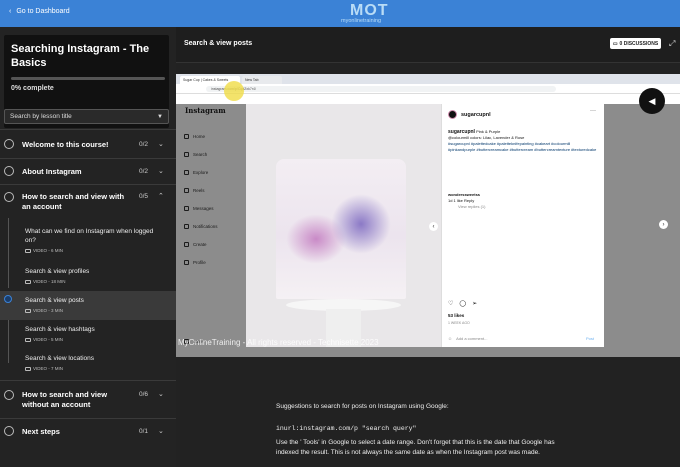 This screenshot has width=680, height=467. Describe the element at coordinates (652, 101) in the screenshot. I see `volume-icon: ◀` at that location.